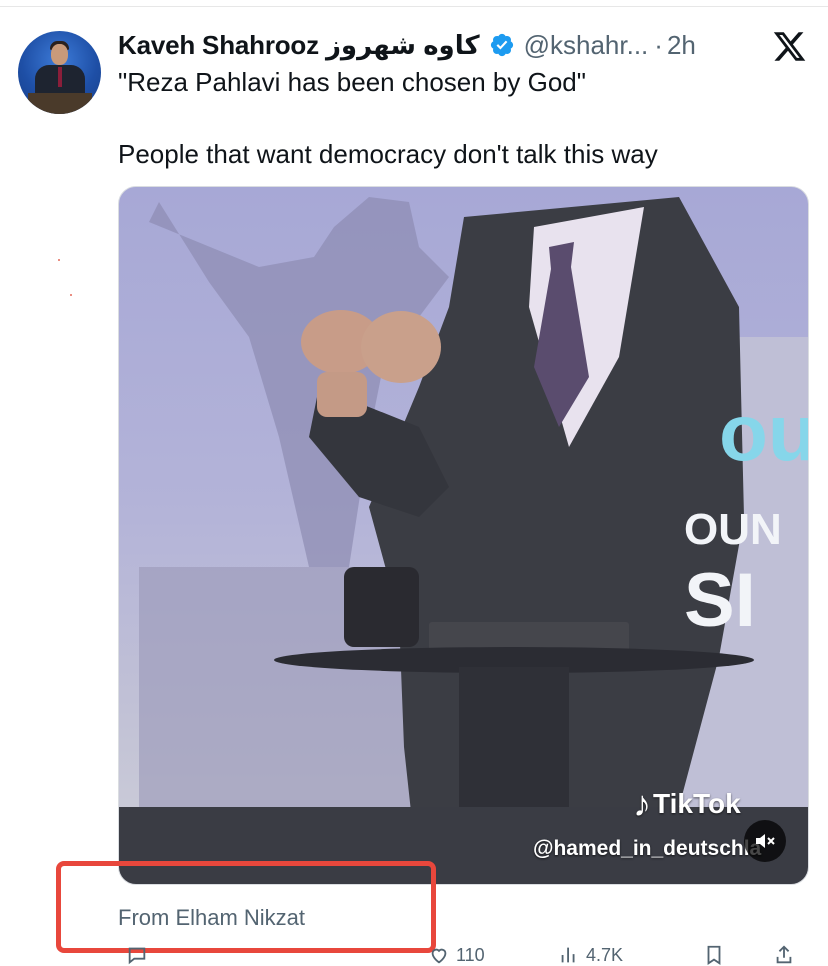 The image size is (828, 966). I want to click on like-count: 110, so click(470, 954).